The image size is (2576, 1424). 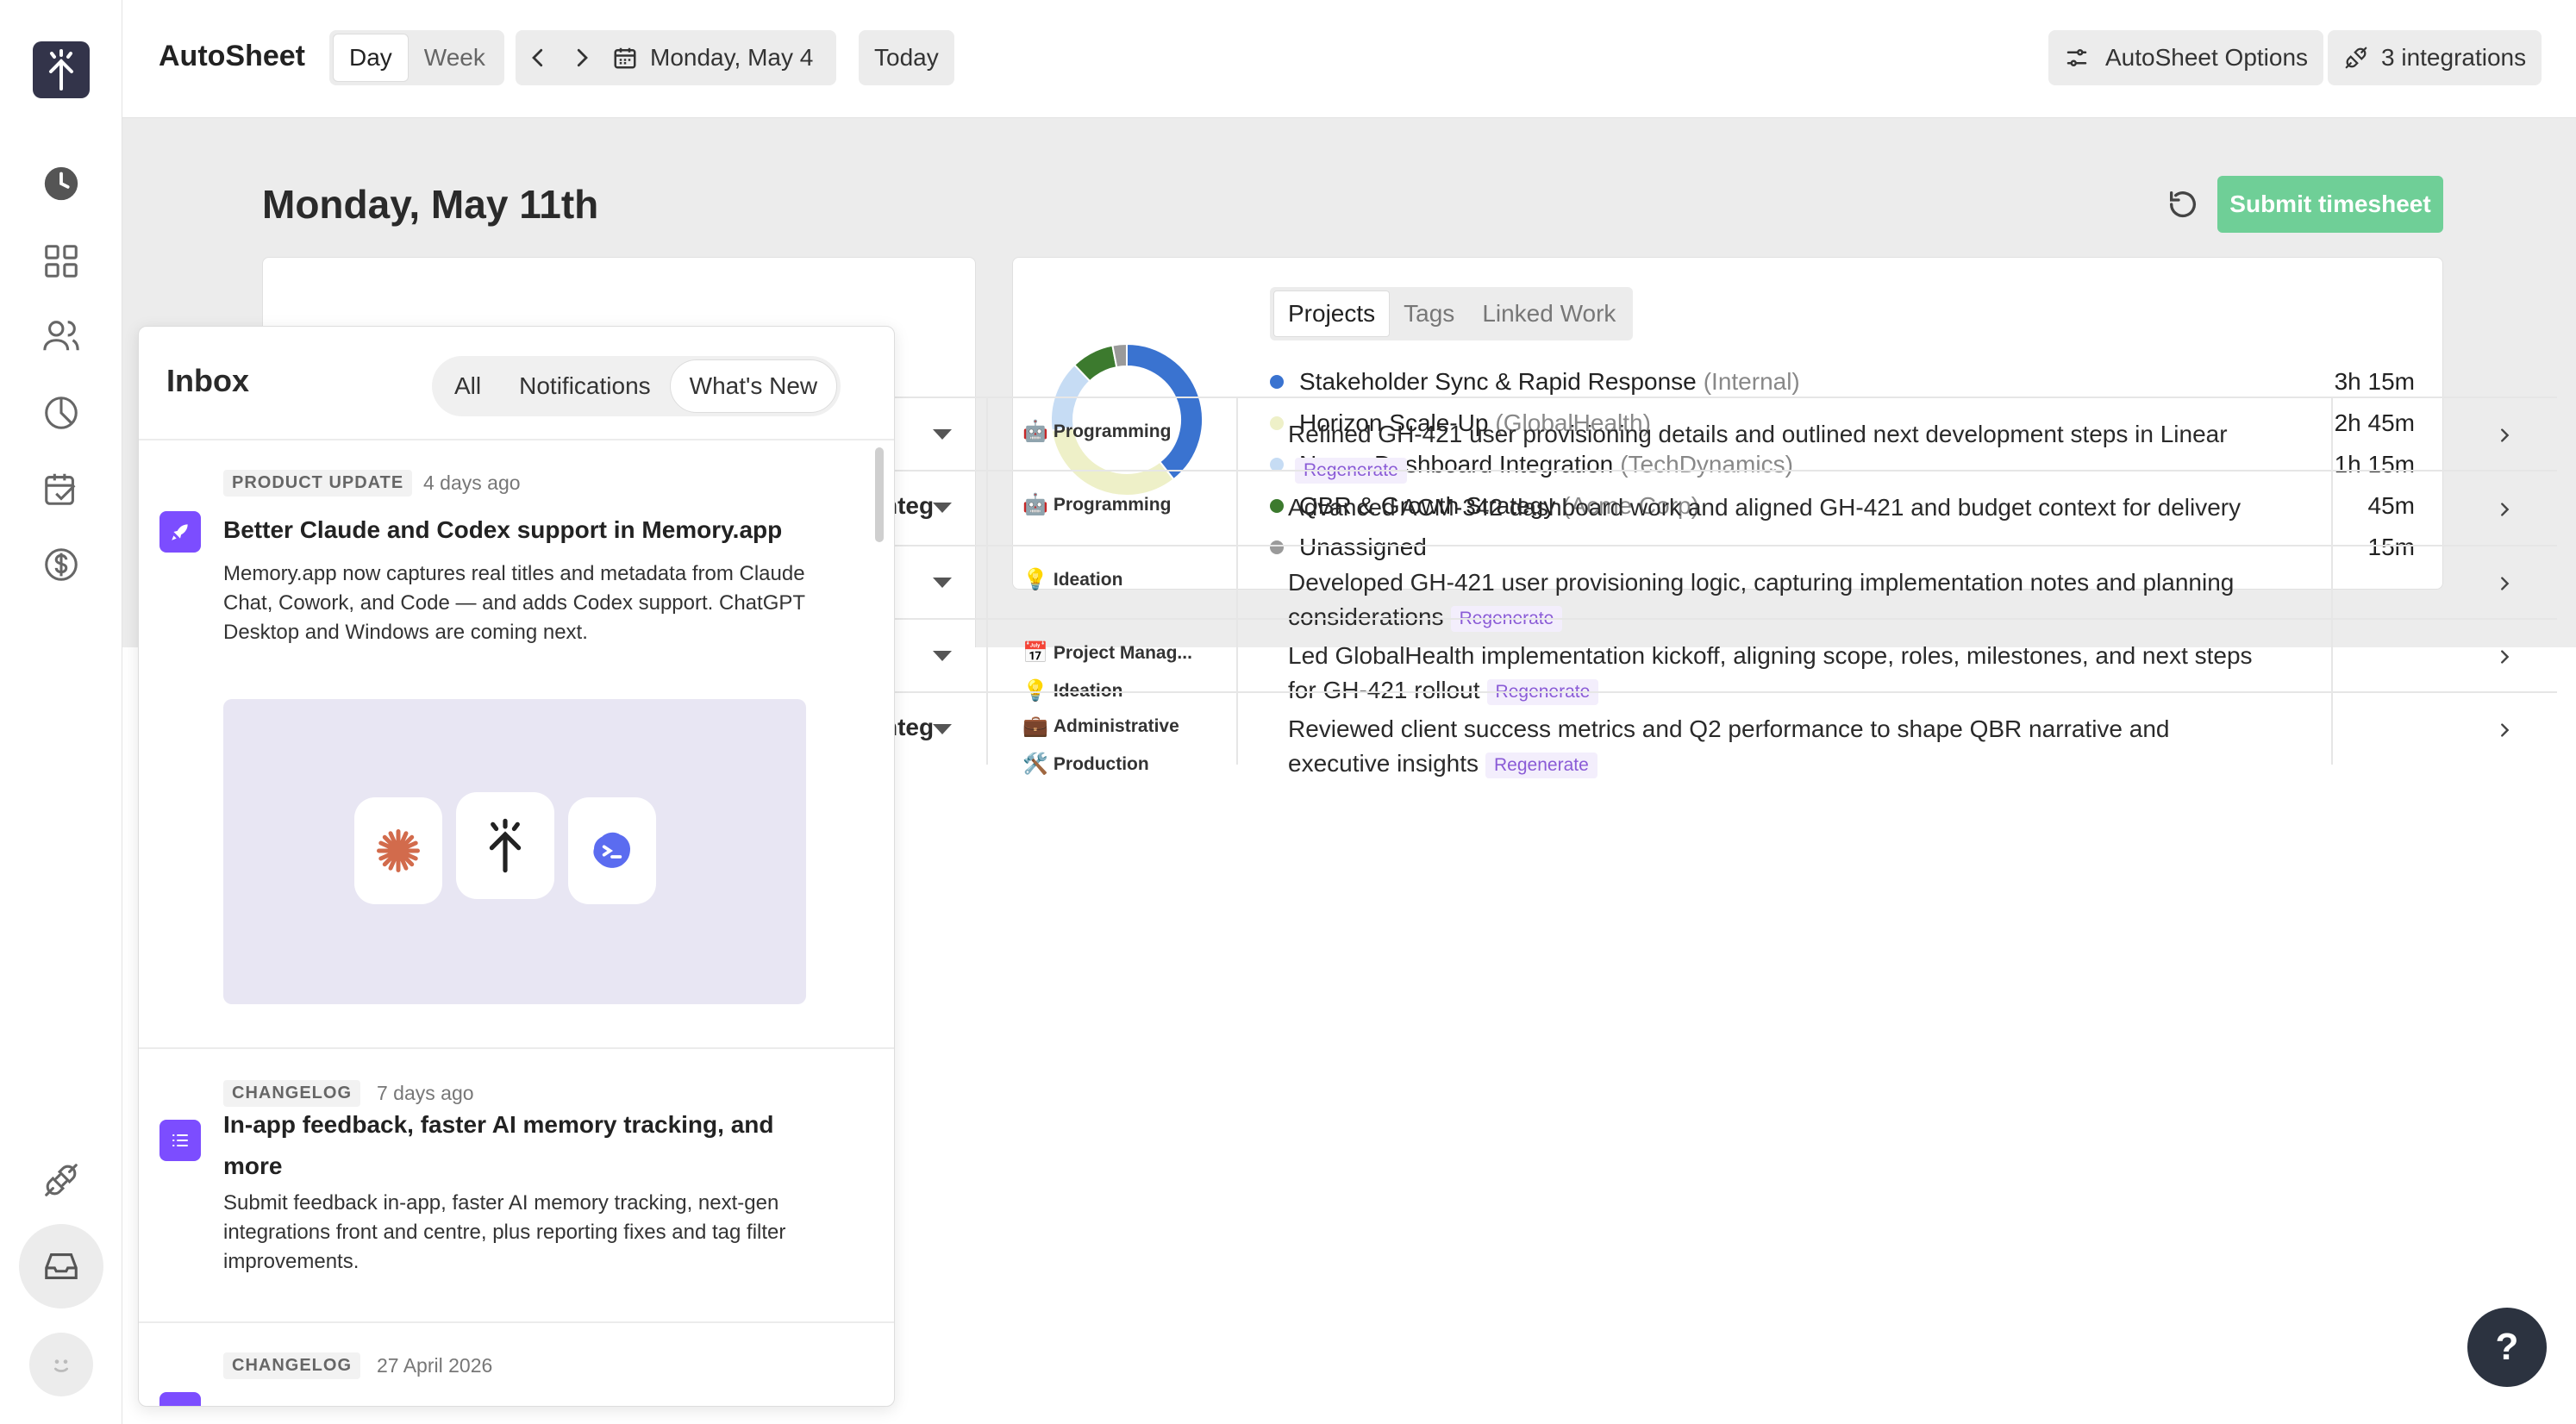 I want to click on project-name: Stakeholder Sync & Rapid Response, so click(x=1498, y=381).